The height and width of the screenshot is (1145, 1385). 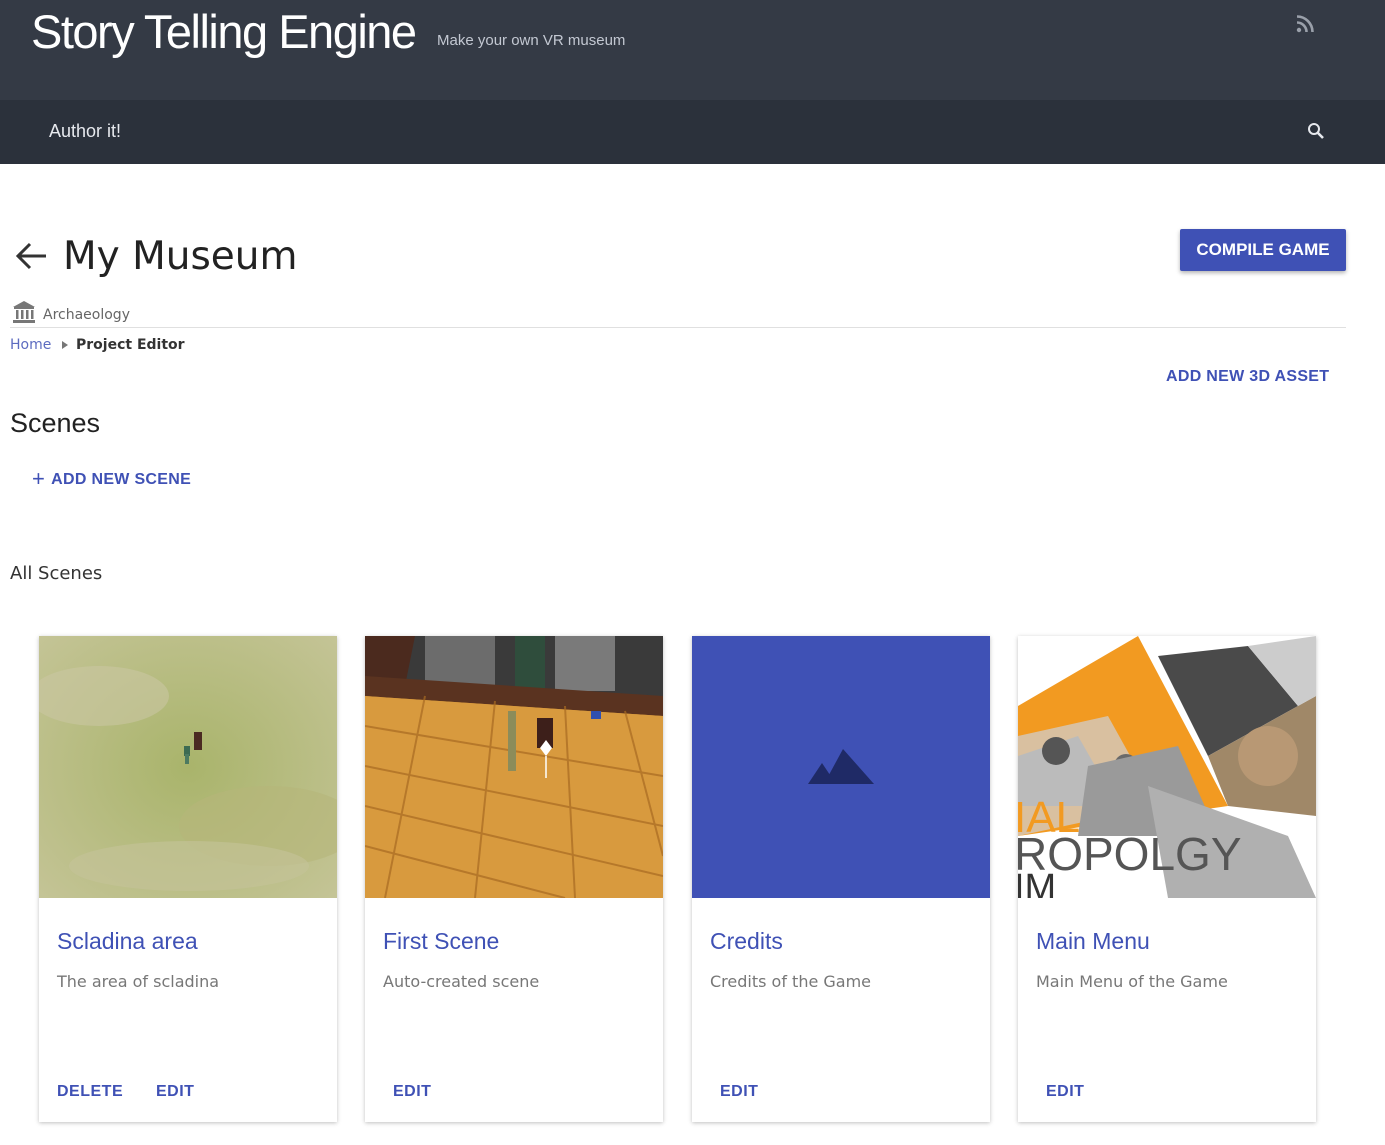 I want to click on plus-icon: +, so click(x=39, y=478).